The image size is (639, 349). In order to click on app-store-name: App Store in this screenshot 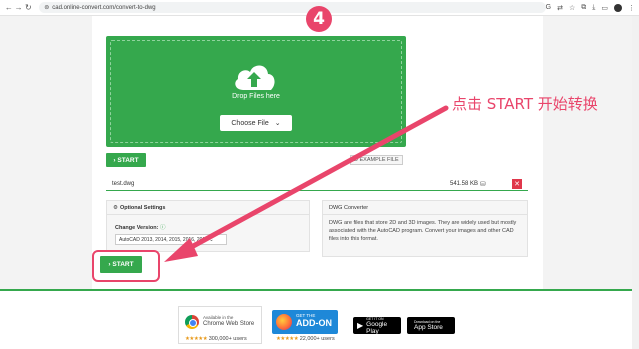, I will do `click(428, 327)`.